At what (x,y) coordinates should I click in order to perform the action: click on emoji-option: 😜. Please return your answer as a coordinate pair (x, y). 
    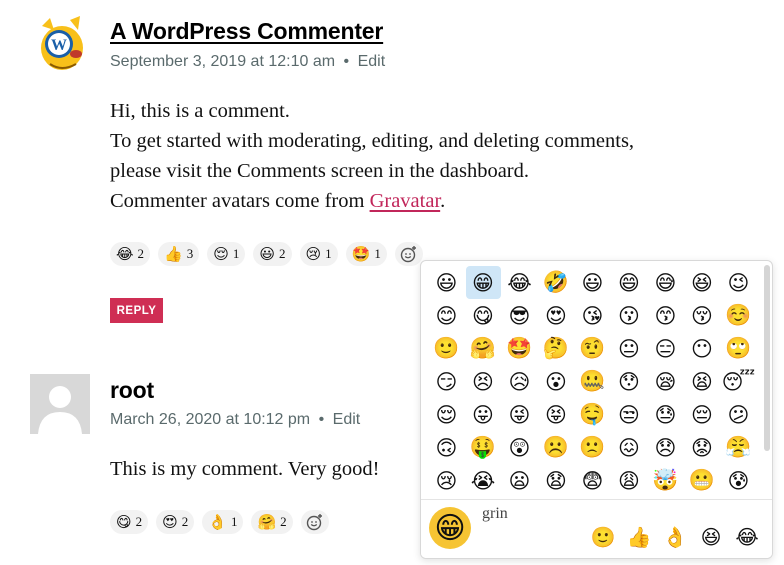
    Looking at the image, I should click on (519, 414).